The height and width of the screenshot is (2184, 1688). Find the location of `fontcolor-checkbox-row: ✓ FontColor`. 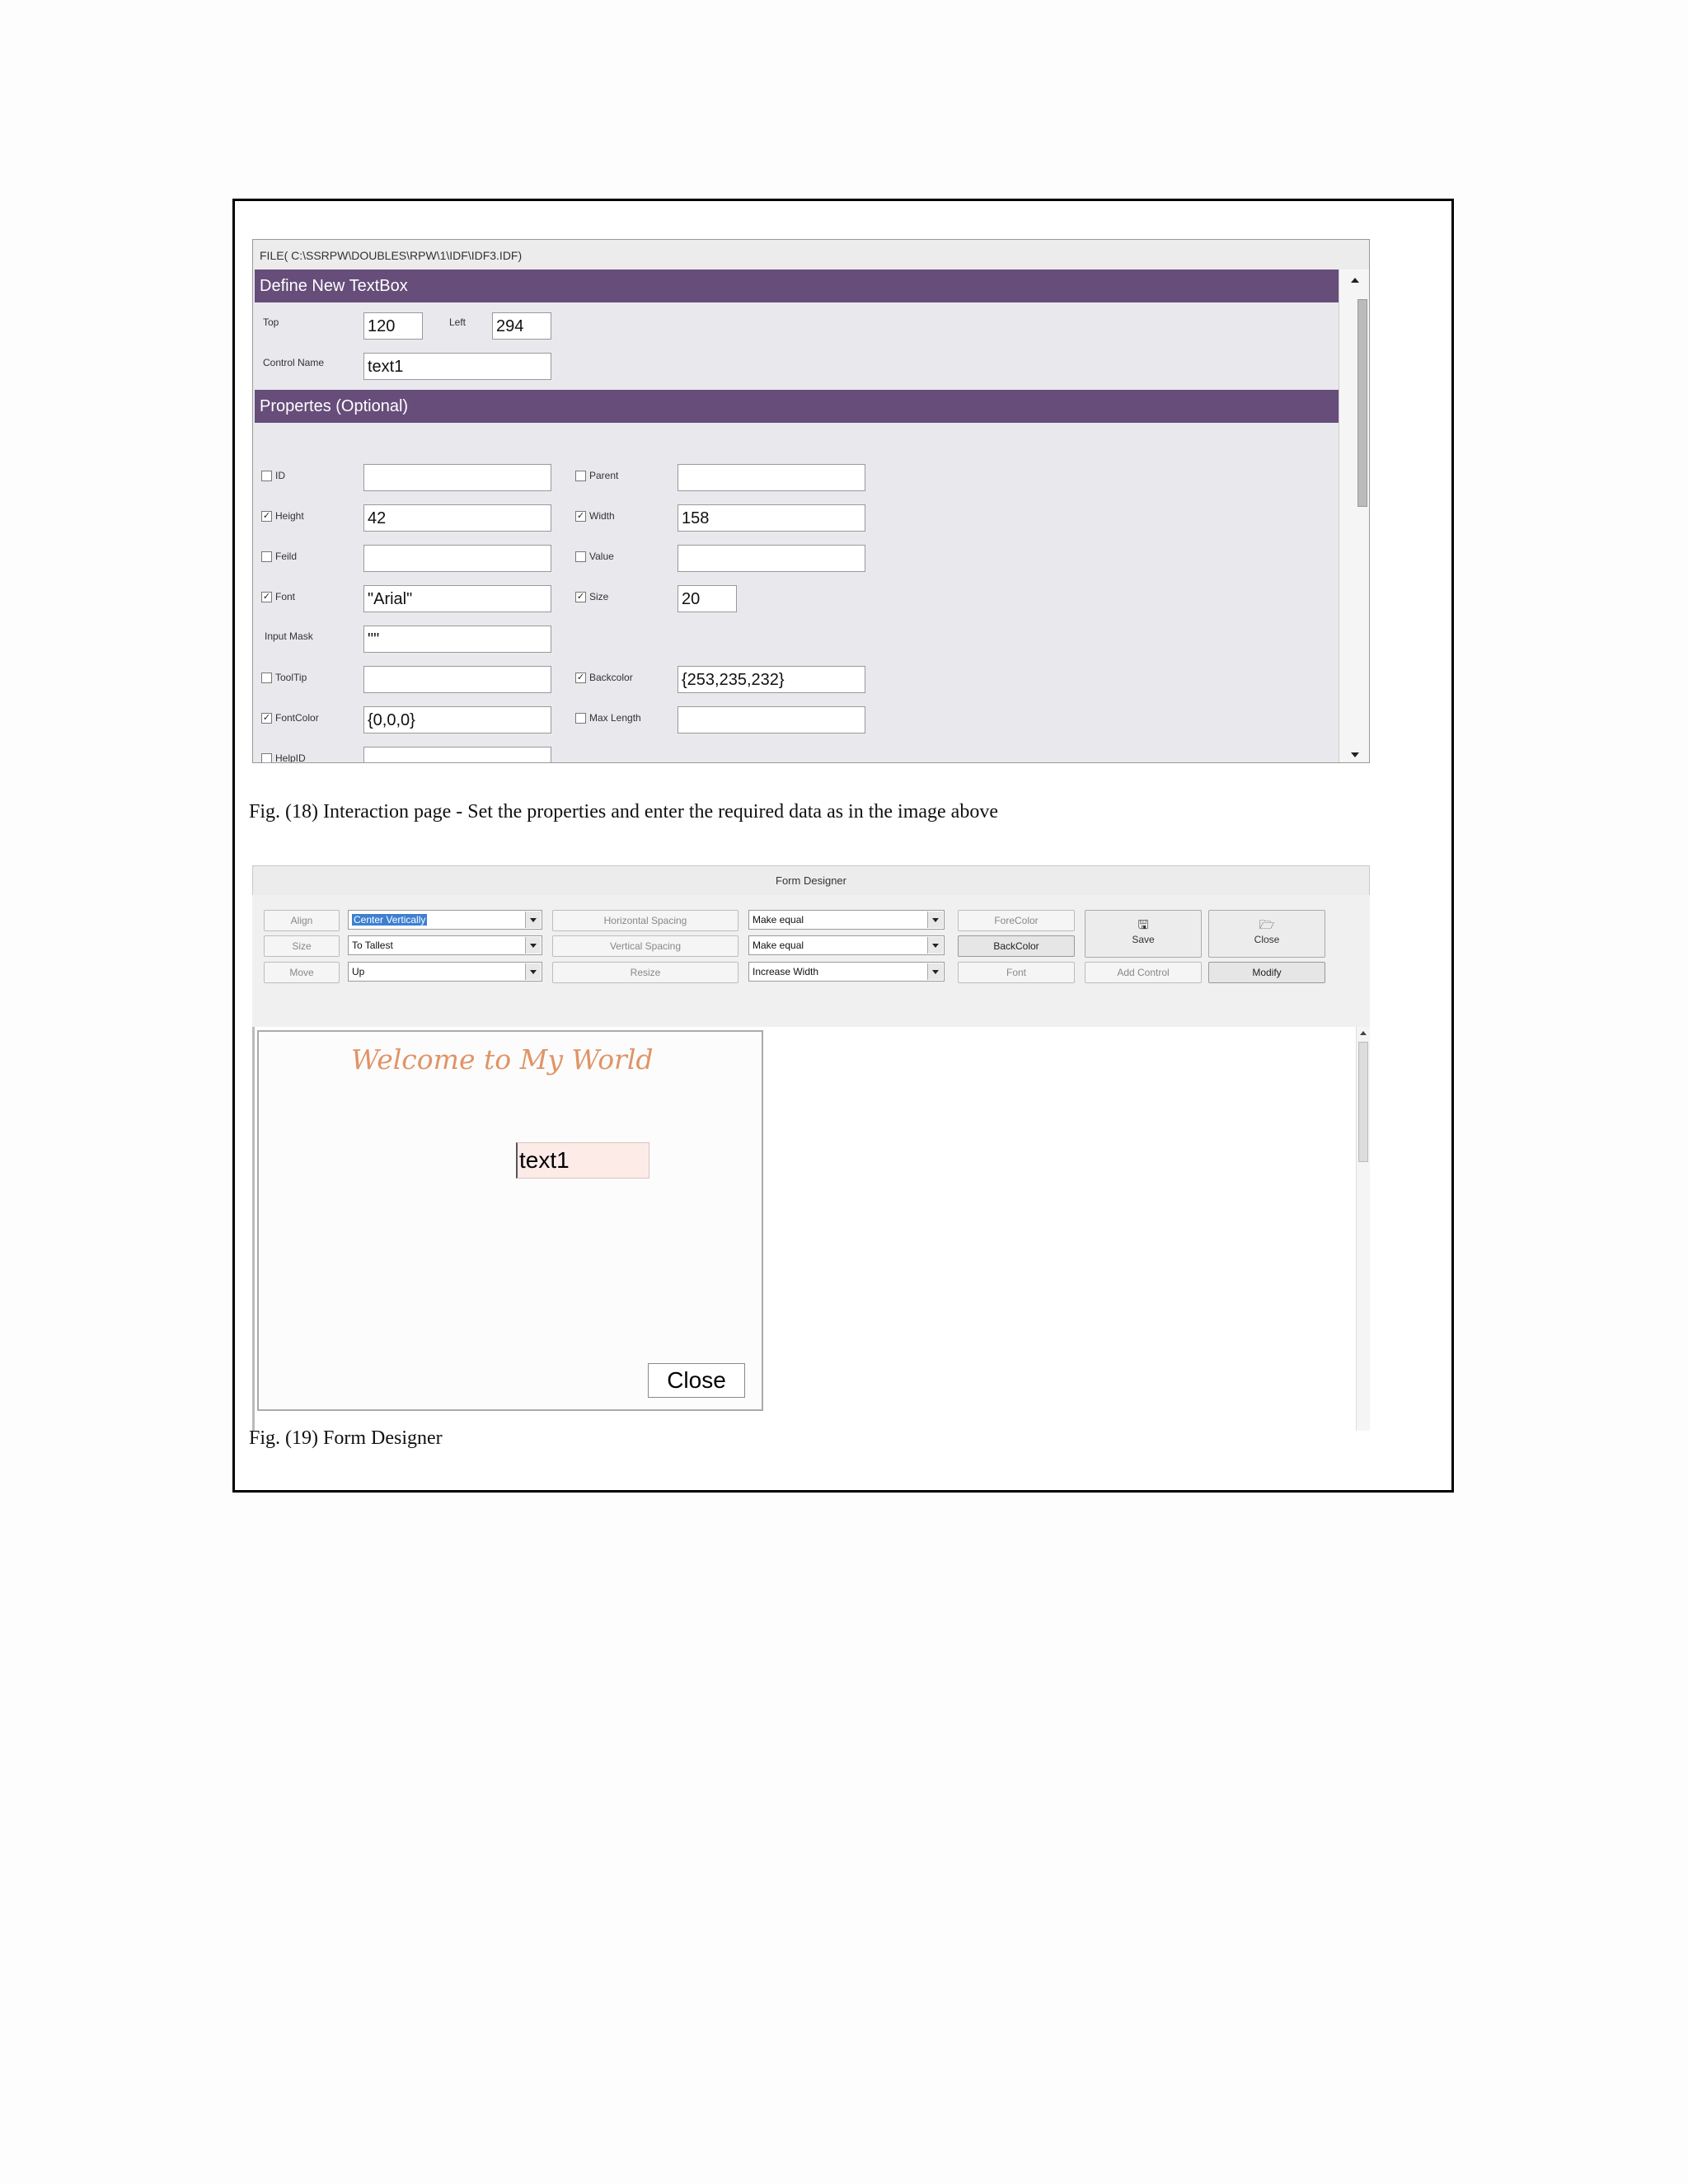

fontcolor-checkbox-row: ✓ FontColor is located at coordinates (290, 718).